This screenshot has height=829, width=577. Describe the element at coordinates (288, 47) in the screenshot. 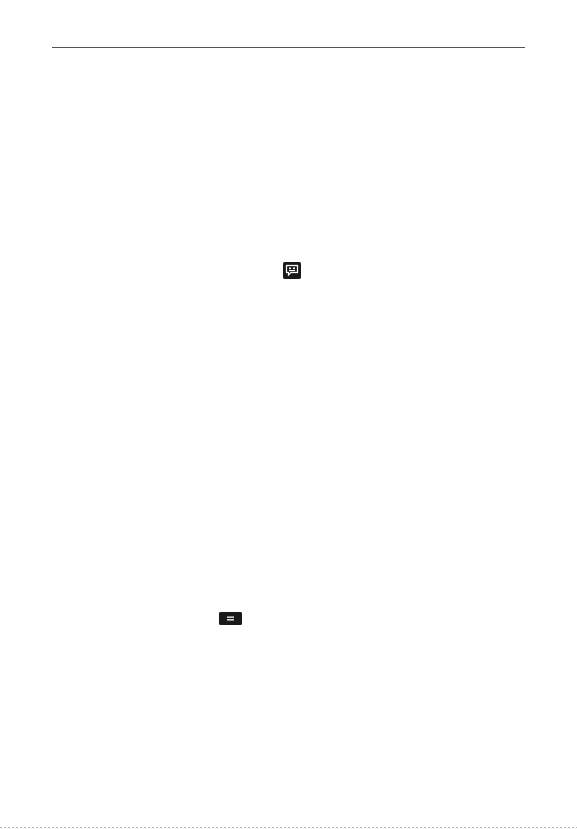

I see `header-rule` at that location.